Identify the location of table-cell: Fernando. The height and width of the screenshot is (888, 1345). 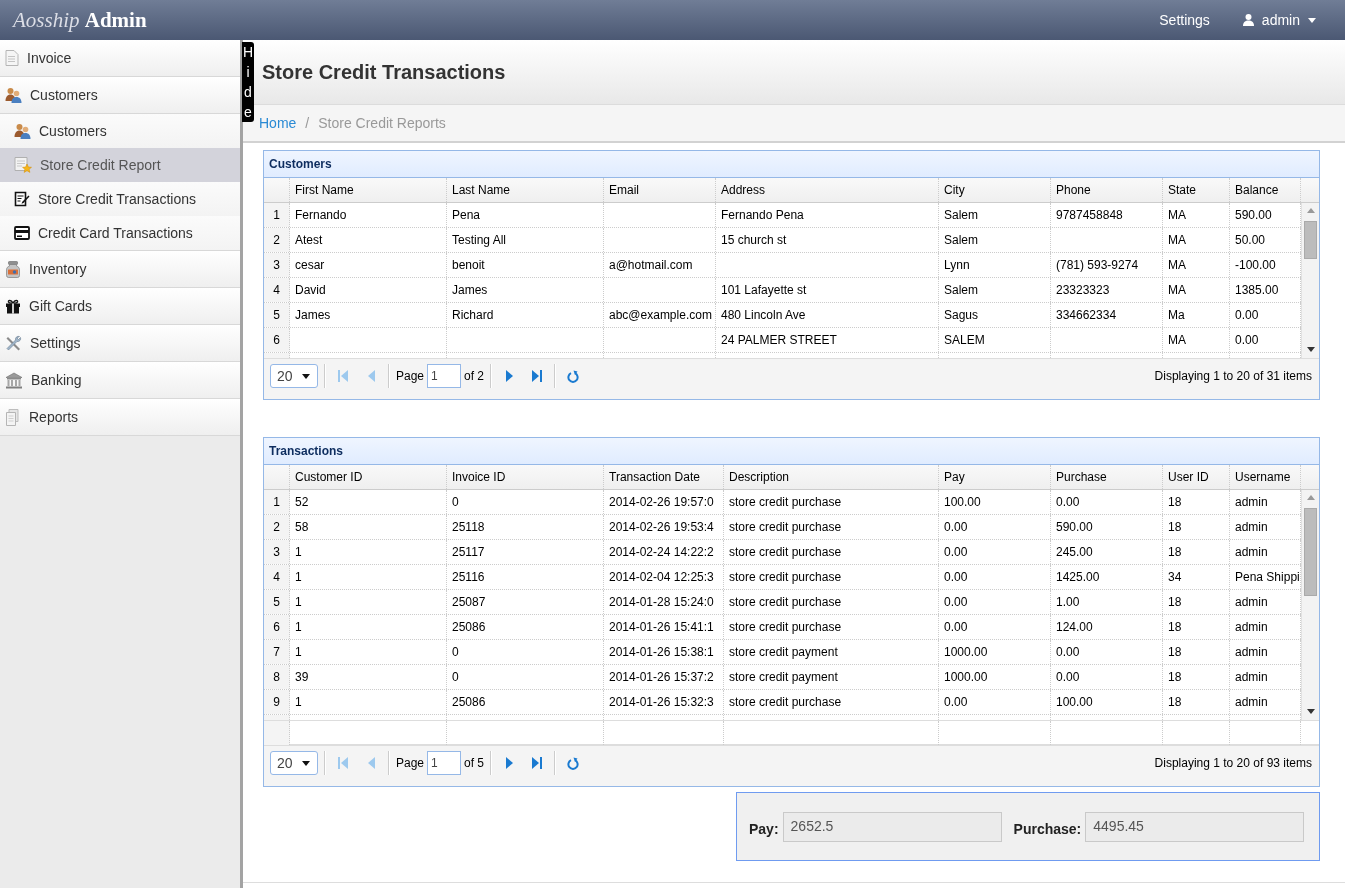
(368, 215).